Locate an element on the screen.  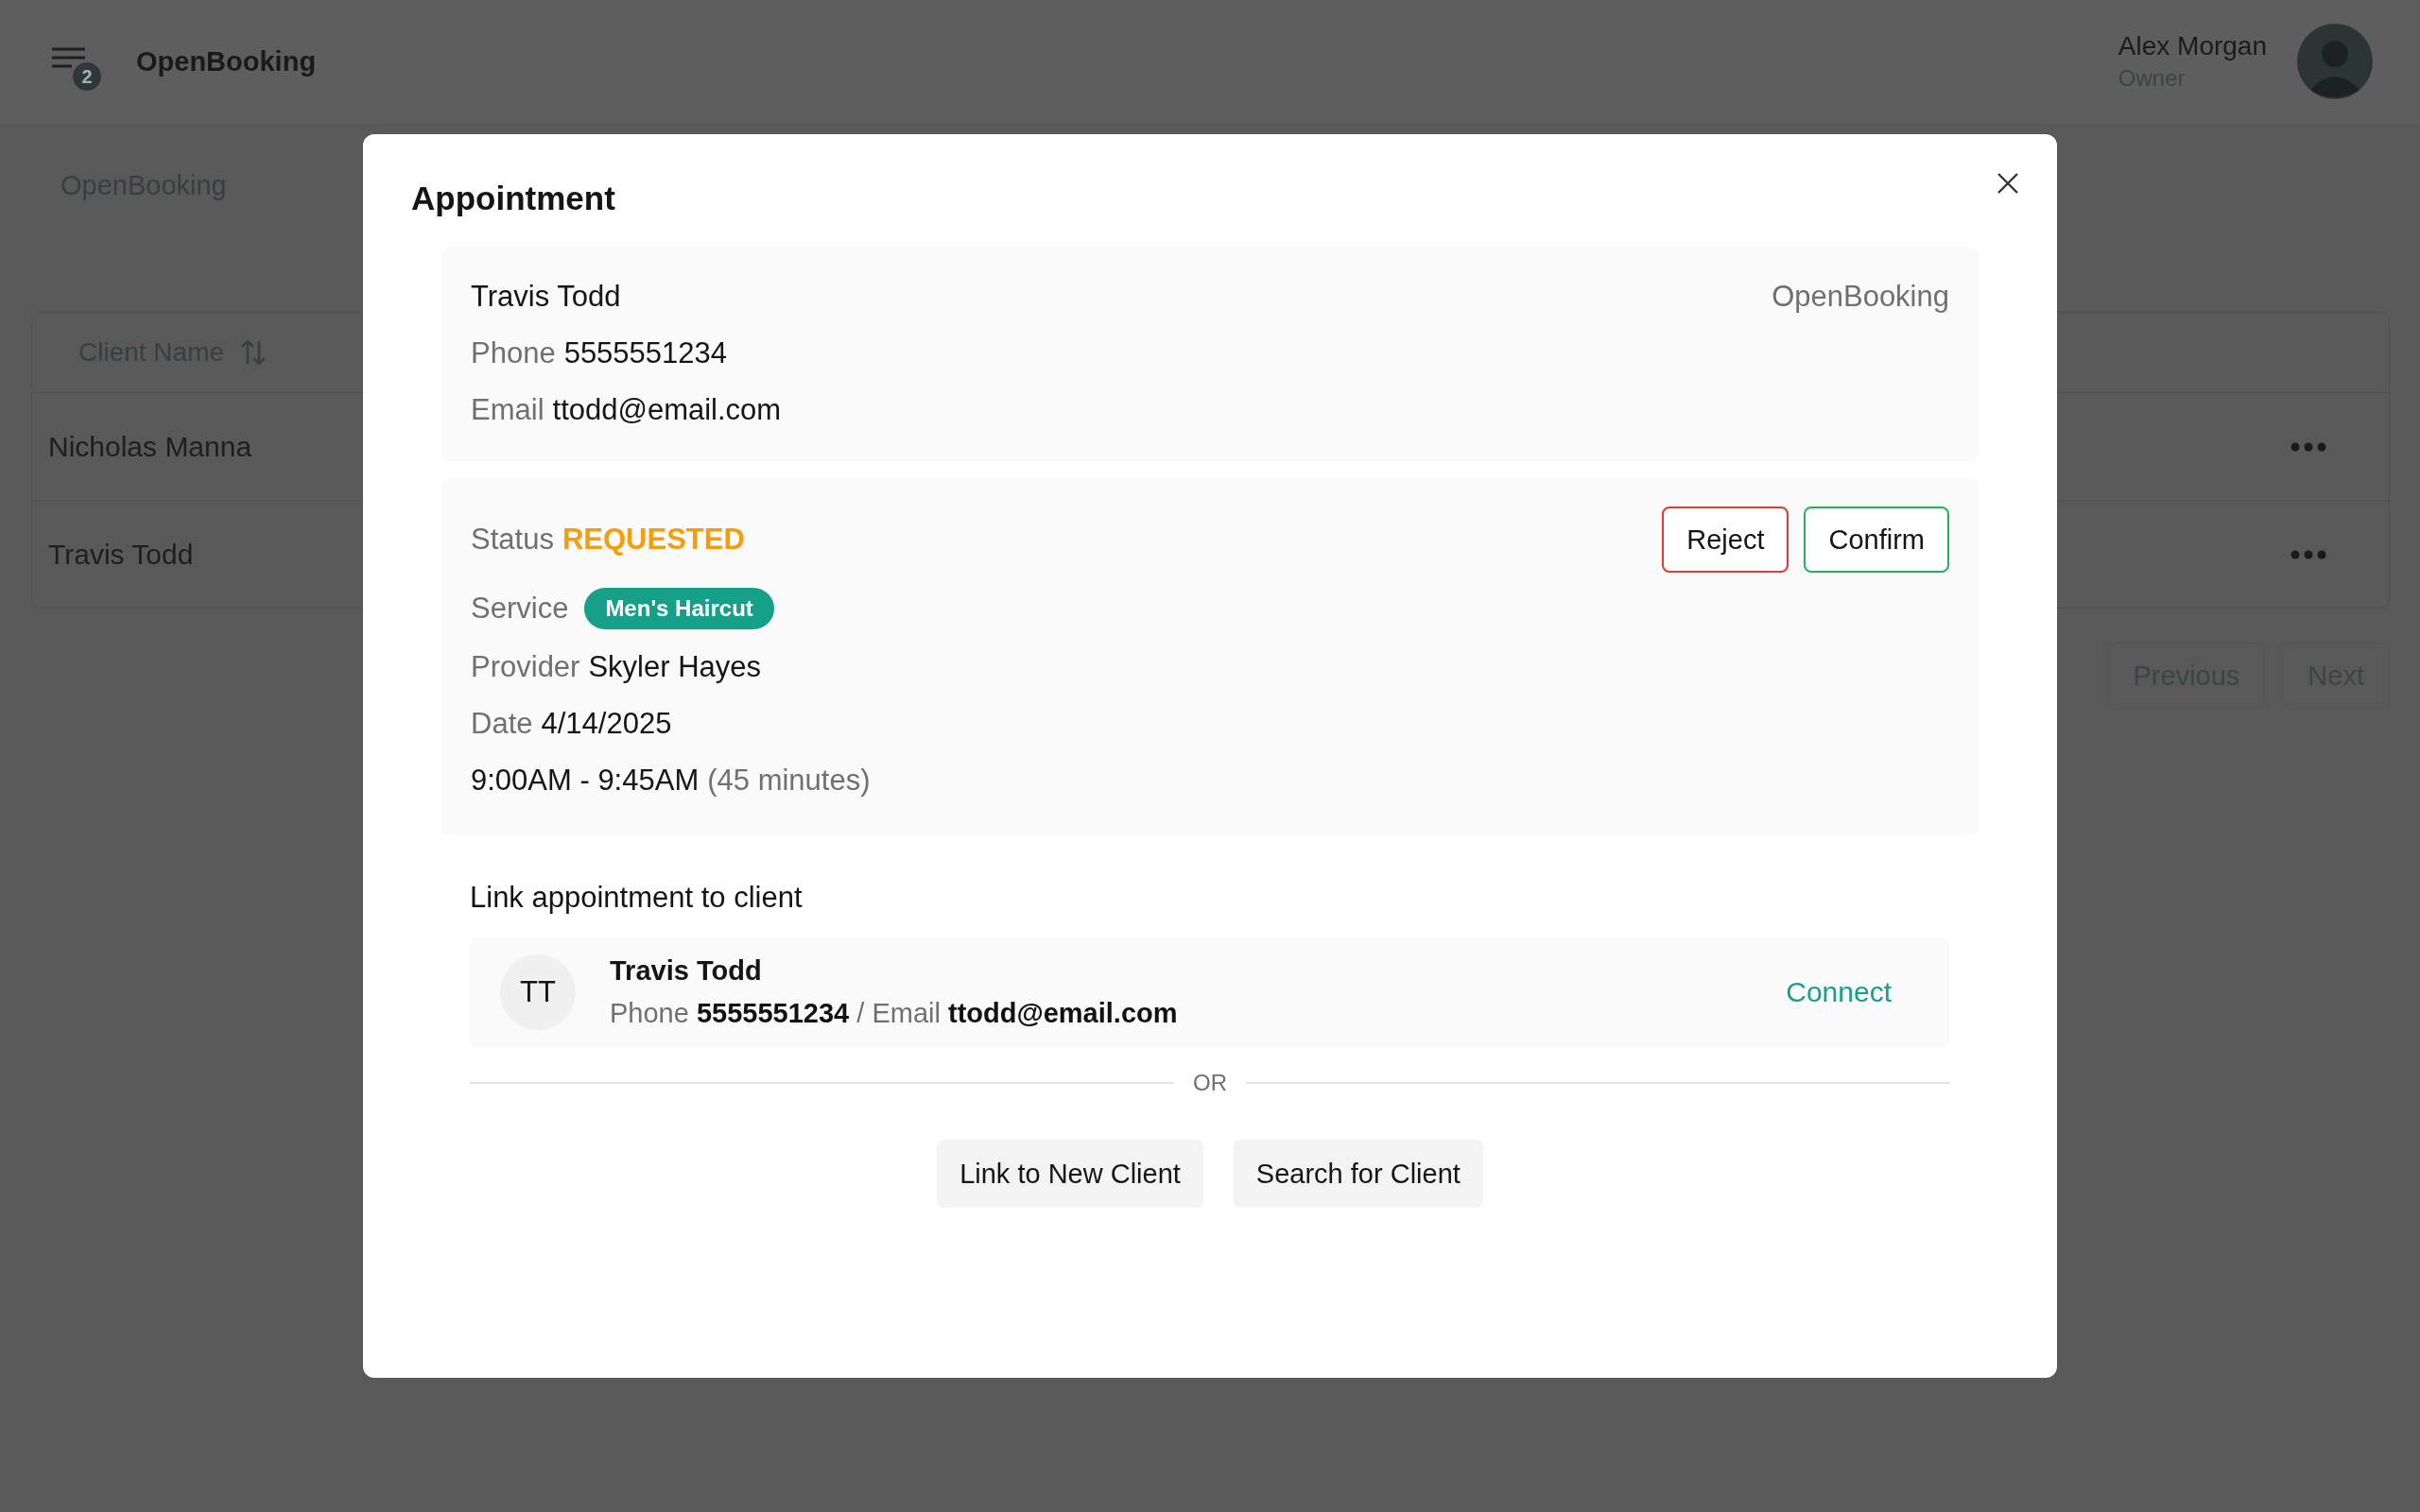
service-tag: Men's Haircut is located at coordinates (679, 608).